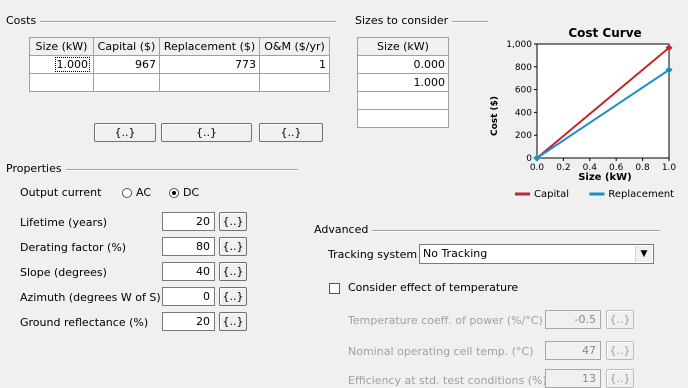  Describe the element at coordinates (669, 168) in the screenshot. I see `x-tick-label: 1.0` at that location.